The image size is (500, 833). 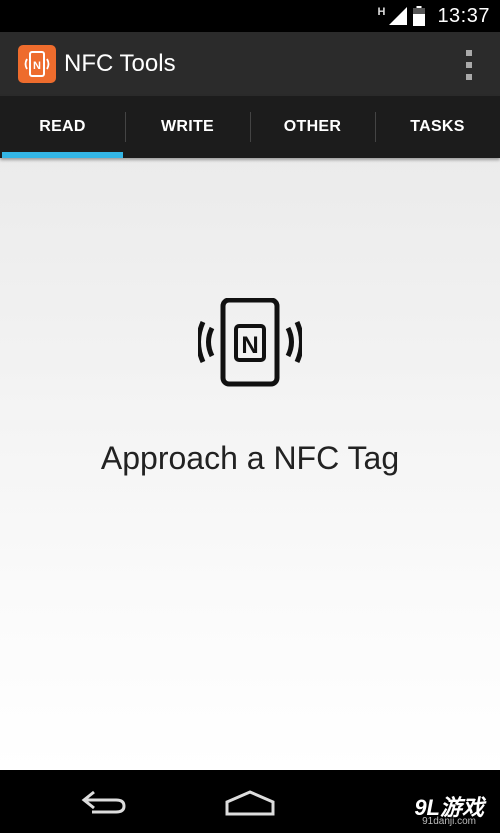 What do you see at coordinates (449, 821) in the screenshot?
I see `watermark-url: 91danji.com` at bounding box center [449, 821].